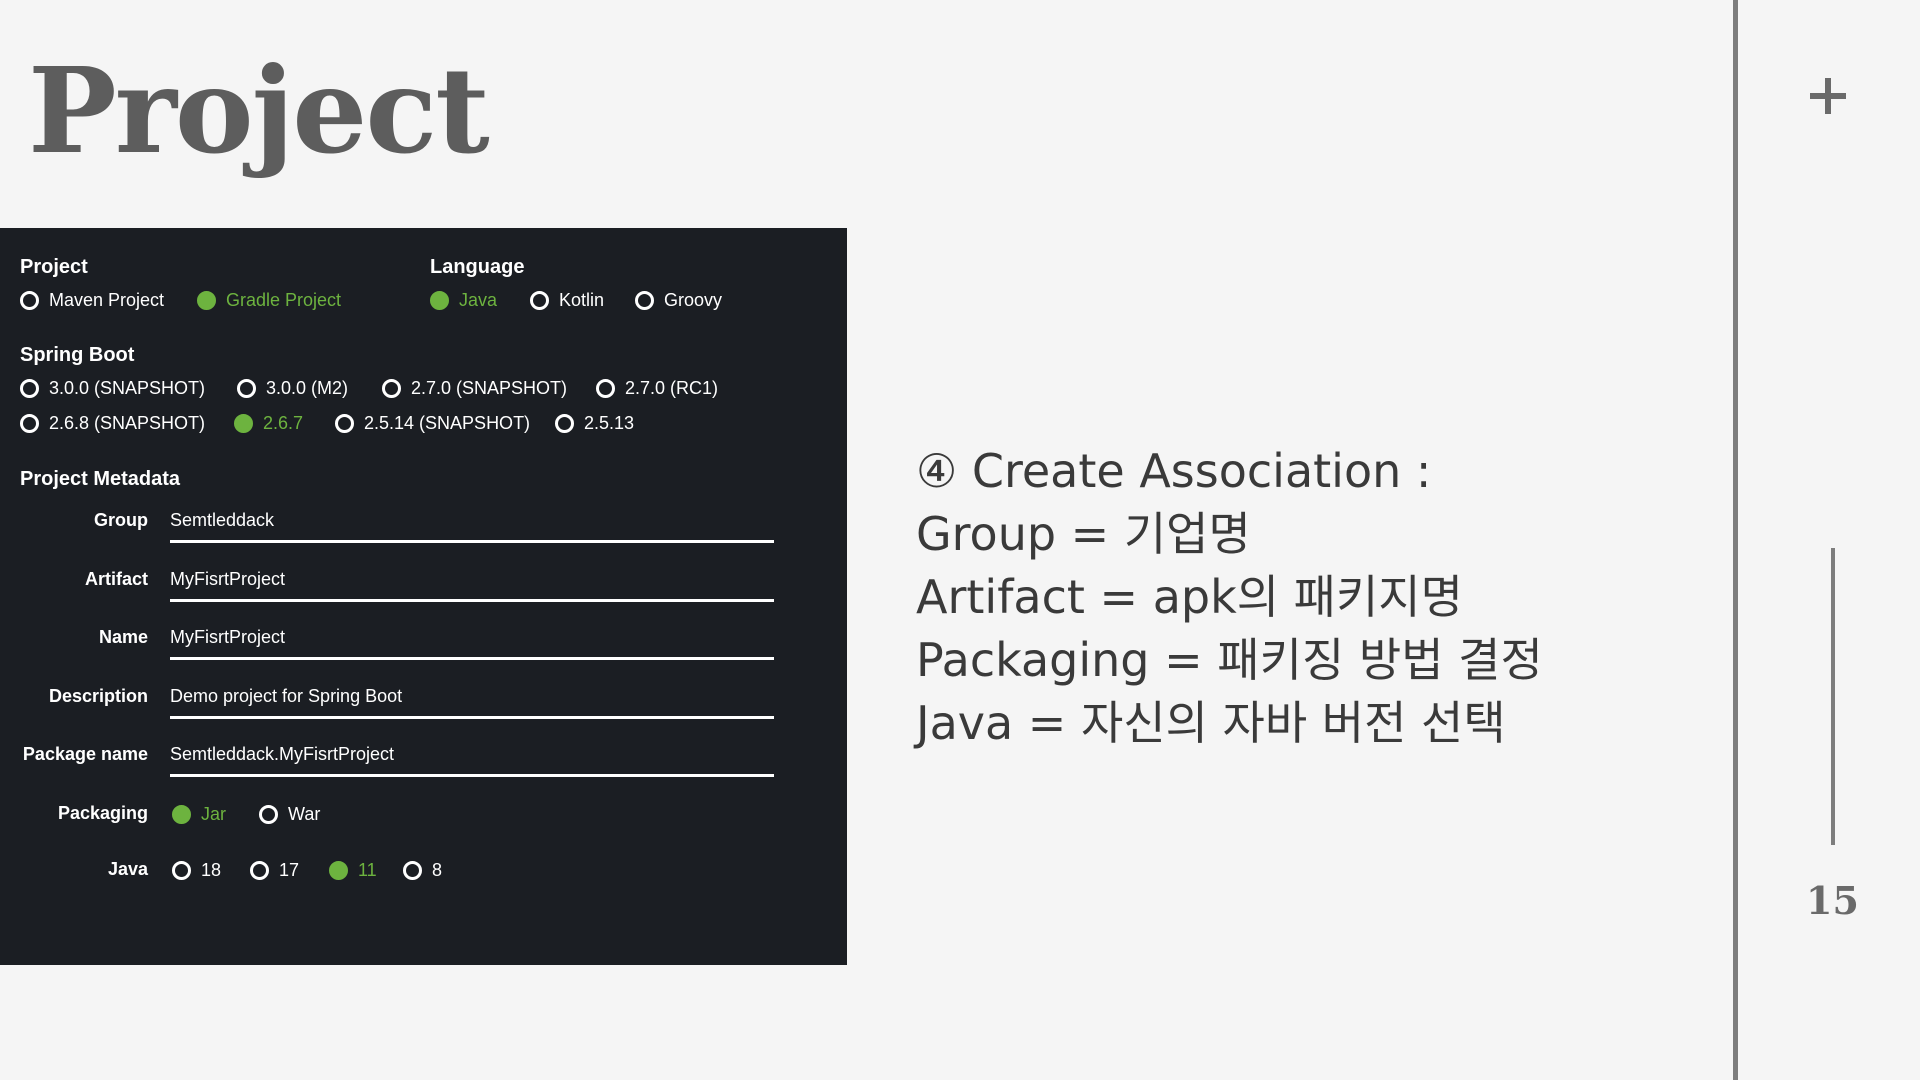  I want to click on project-metadata-heading: Project Metadata, so click(100, 479).